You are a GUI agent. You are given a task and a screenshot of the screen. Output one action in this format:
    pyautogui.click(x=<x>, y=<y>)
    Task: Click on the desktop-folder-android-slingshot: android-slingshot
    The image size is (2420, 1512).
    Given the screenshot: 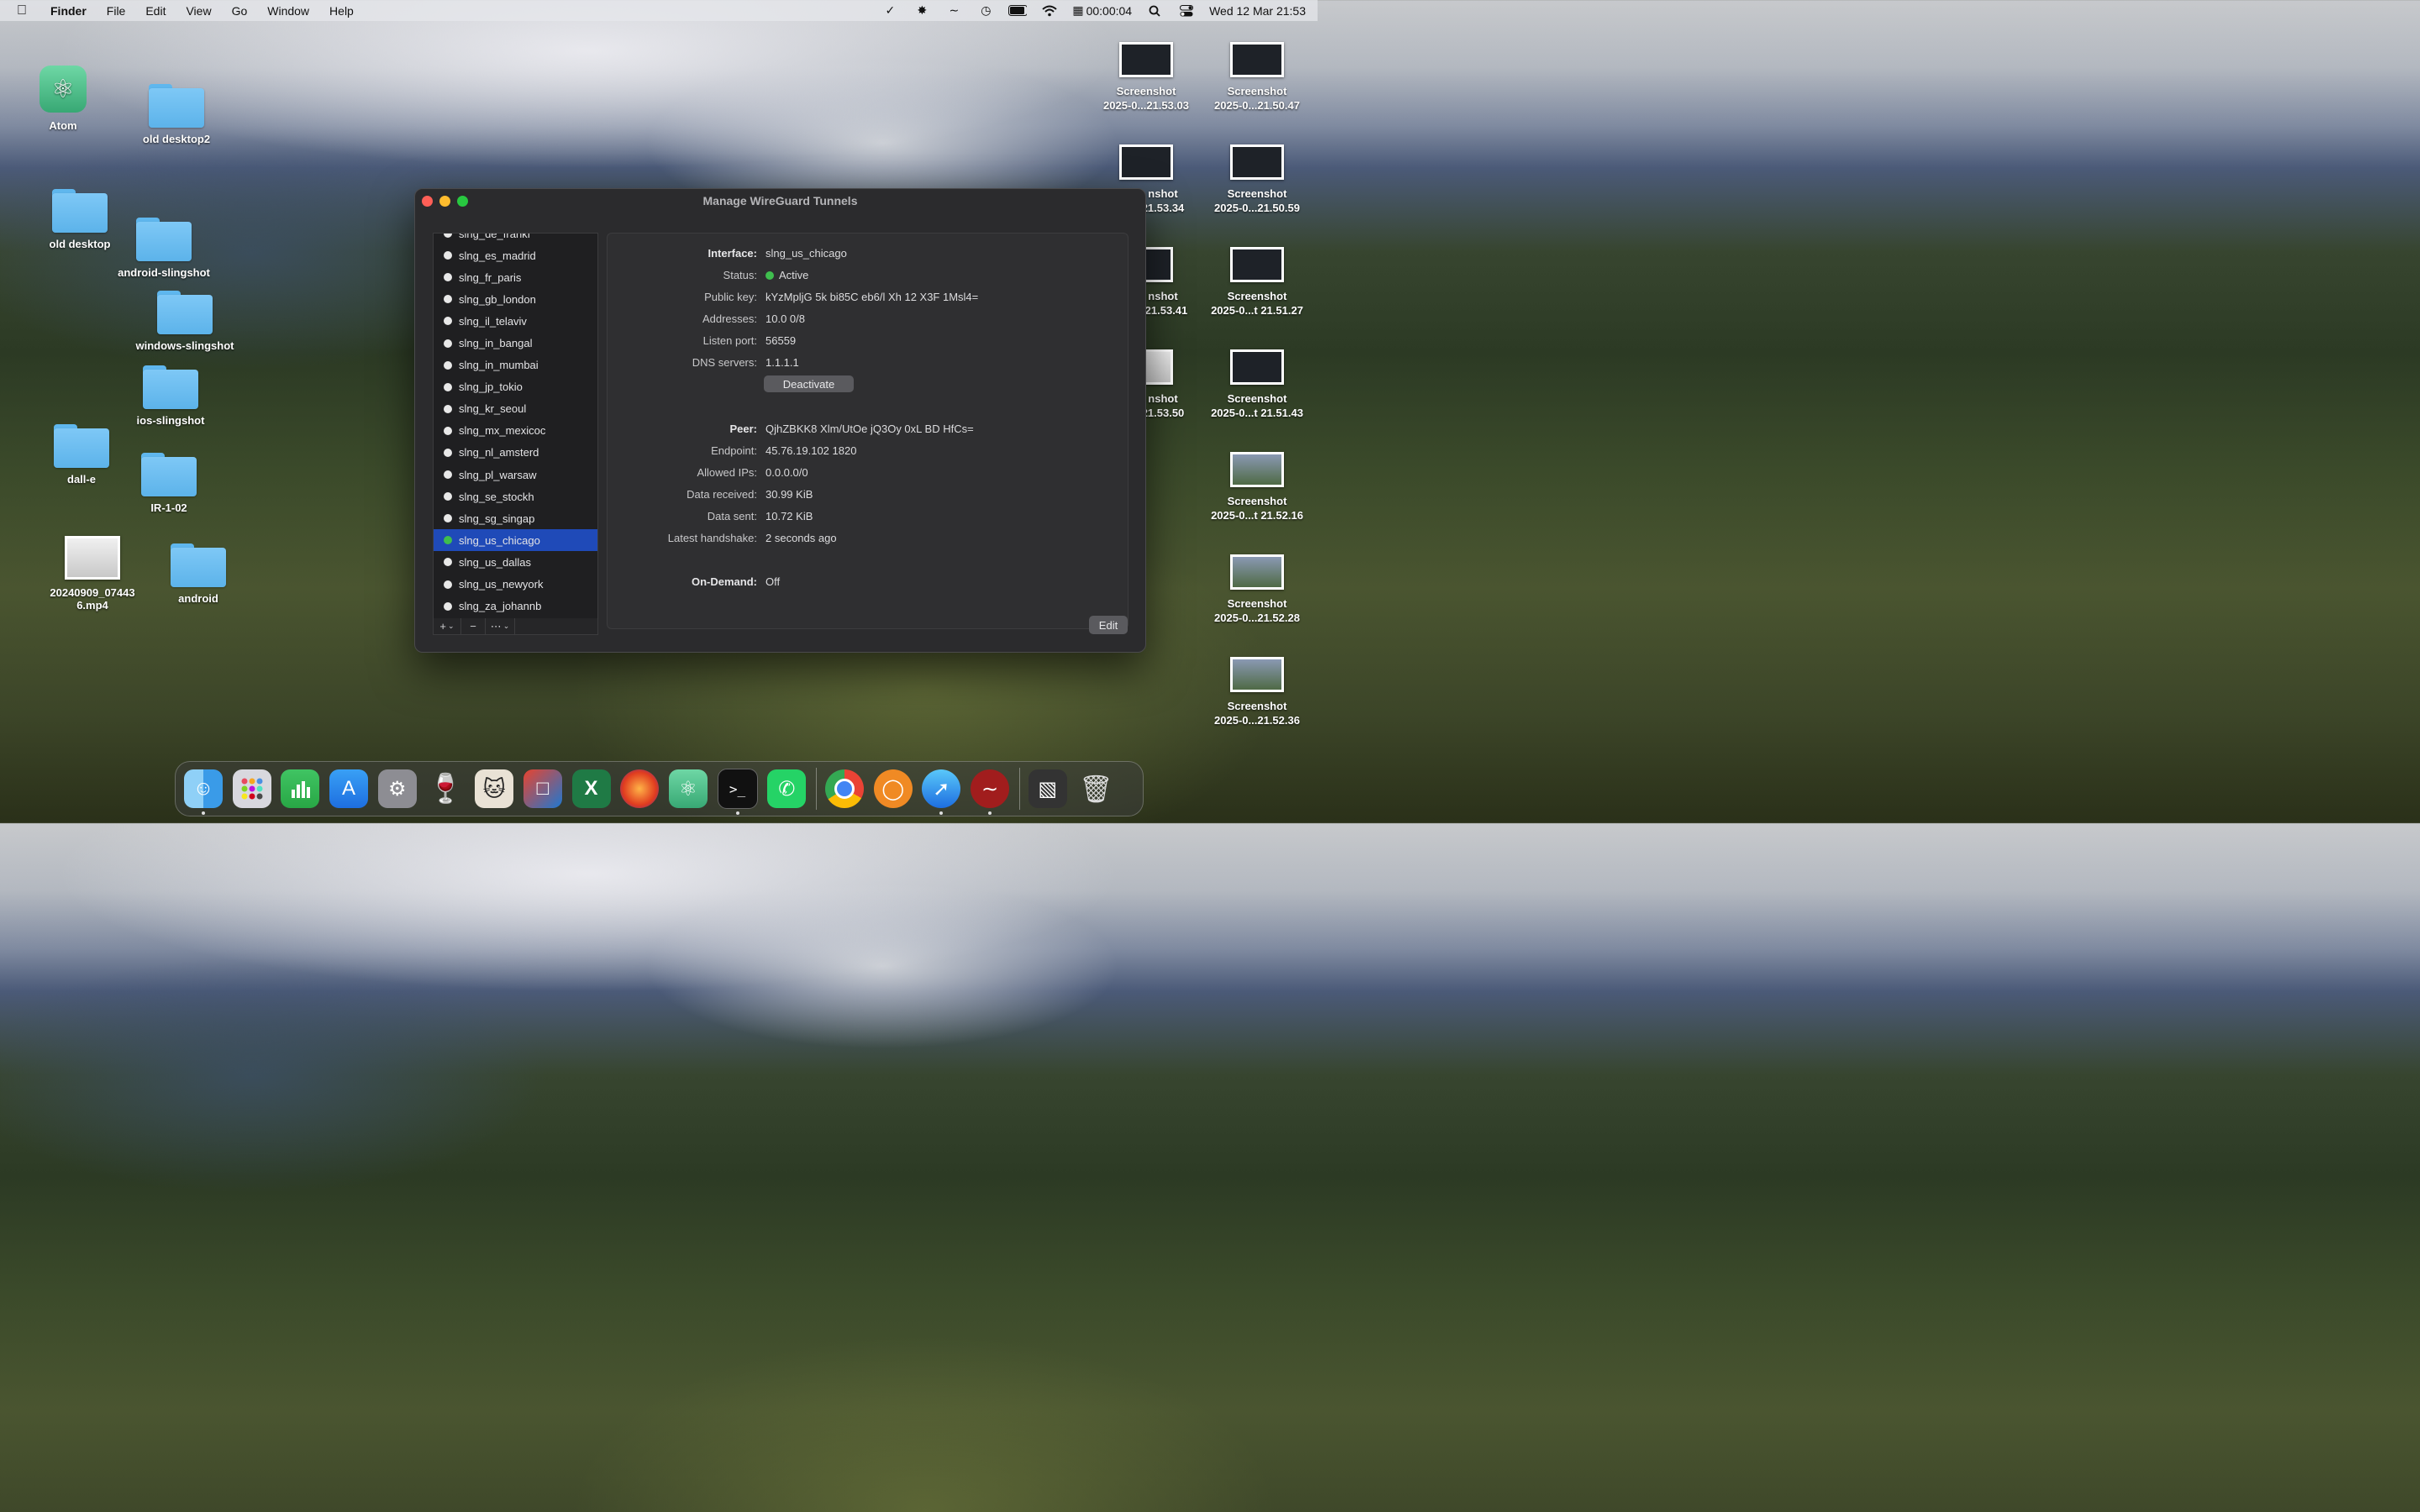 What is the action you would take?
    pyautogui.click(x=163, y=248)
    